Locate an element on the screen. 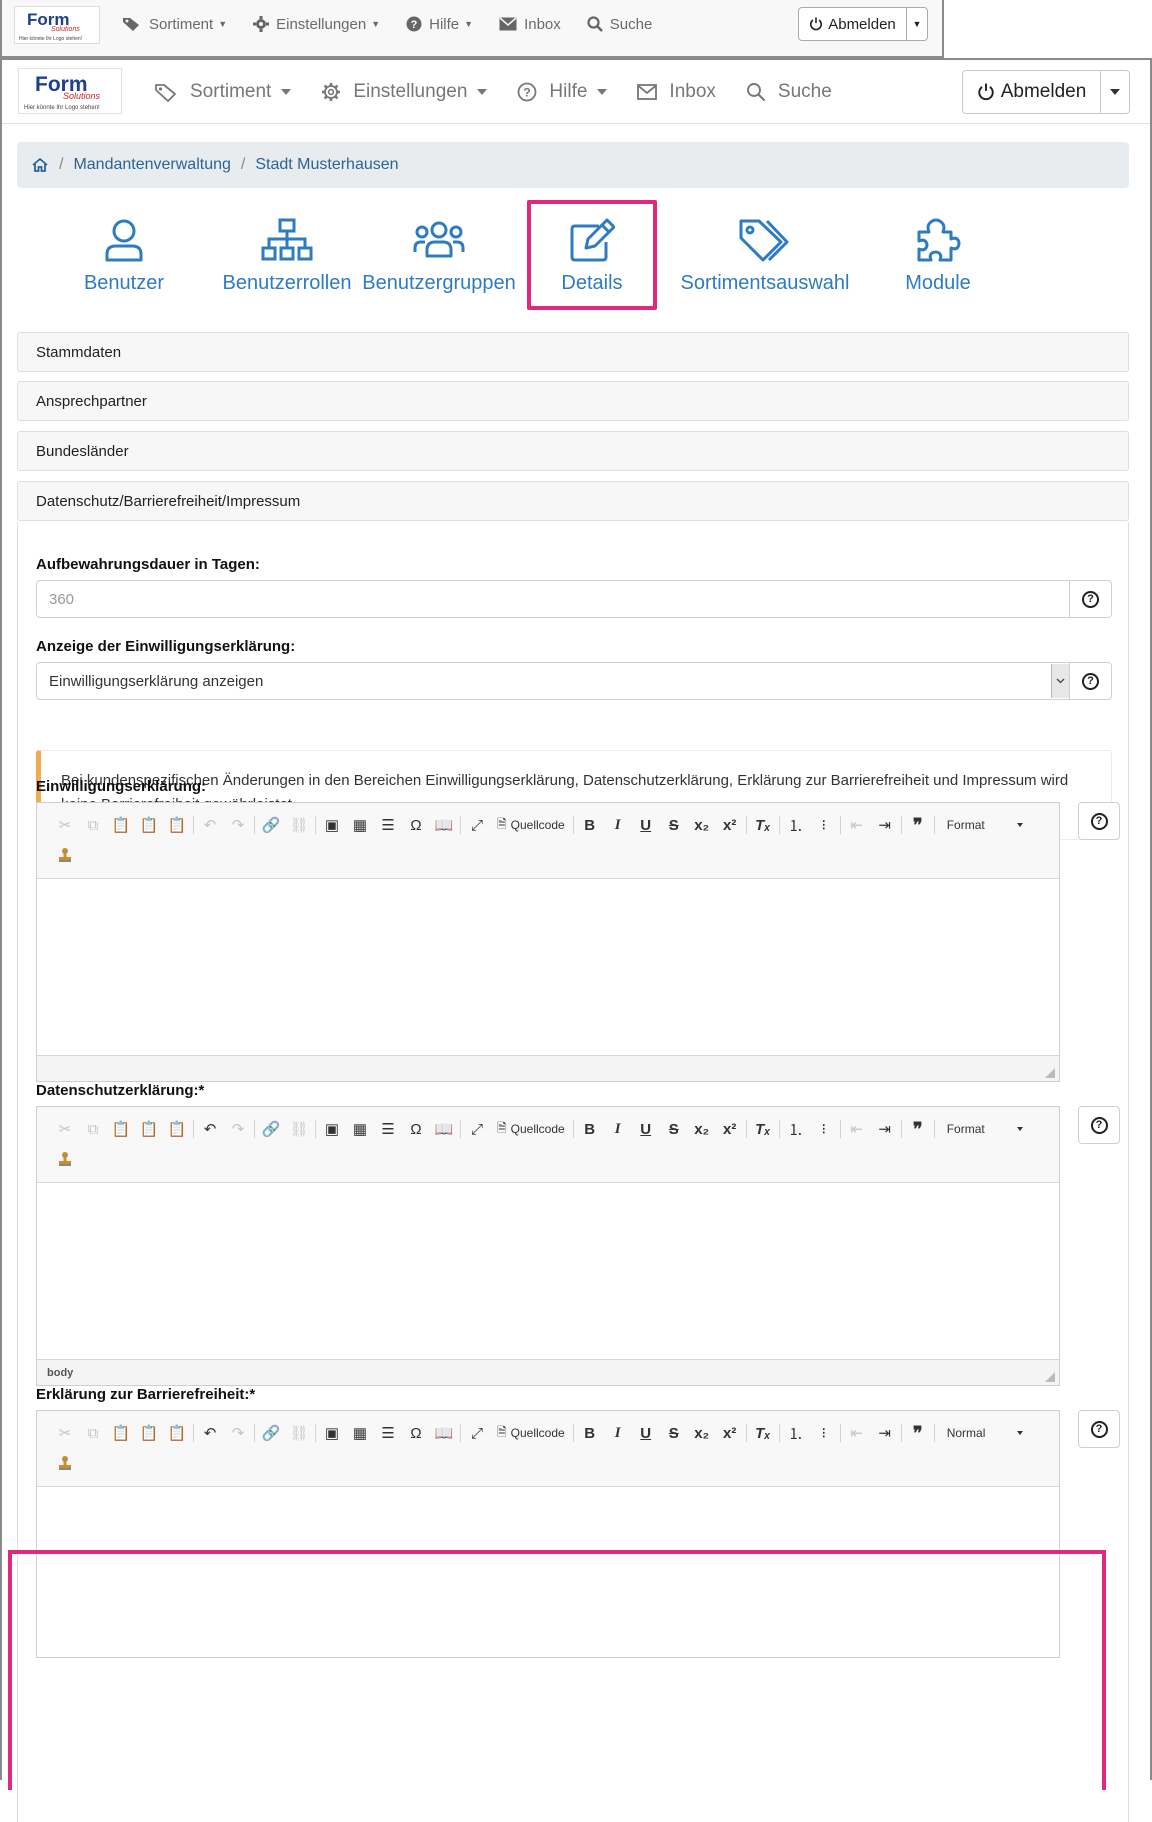  home-icon is located at coordinates (40, 165).